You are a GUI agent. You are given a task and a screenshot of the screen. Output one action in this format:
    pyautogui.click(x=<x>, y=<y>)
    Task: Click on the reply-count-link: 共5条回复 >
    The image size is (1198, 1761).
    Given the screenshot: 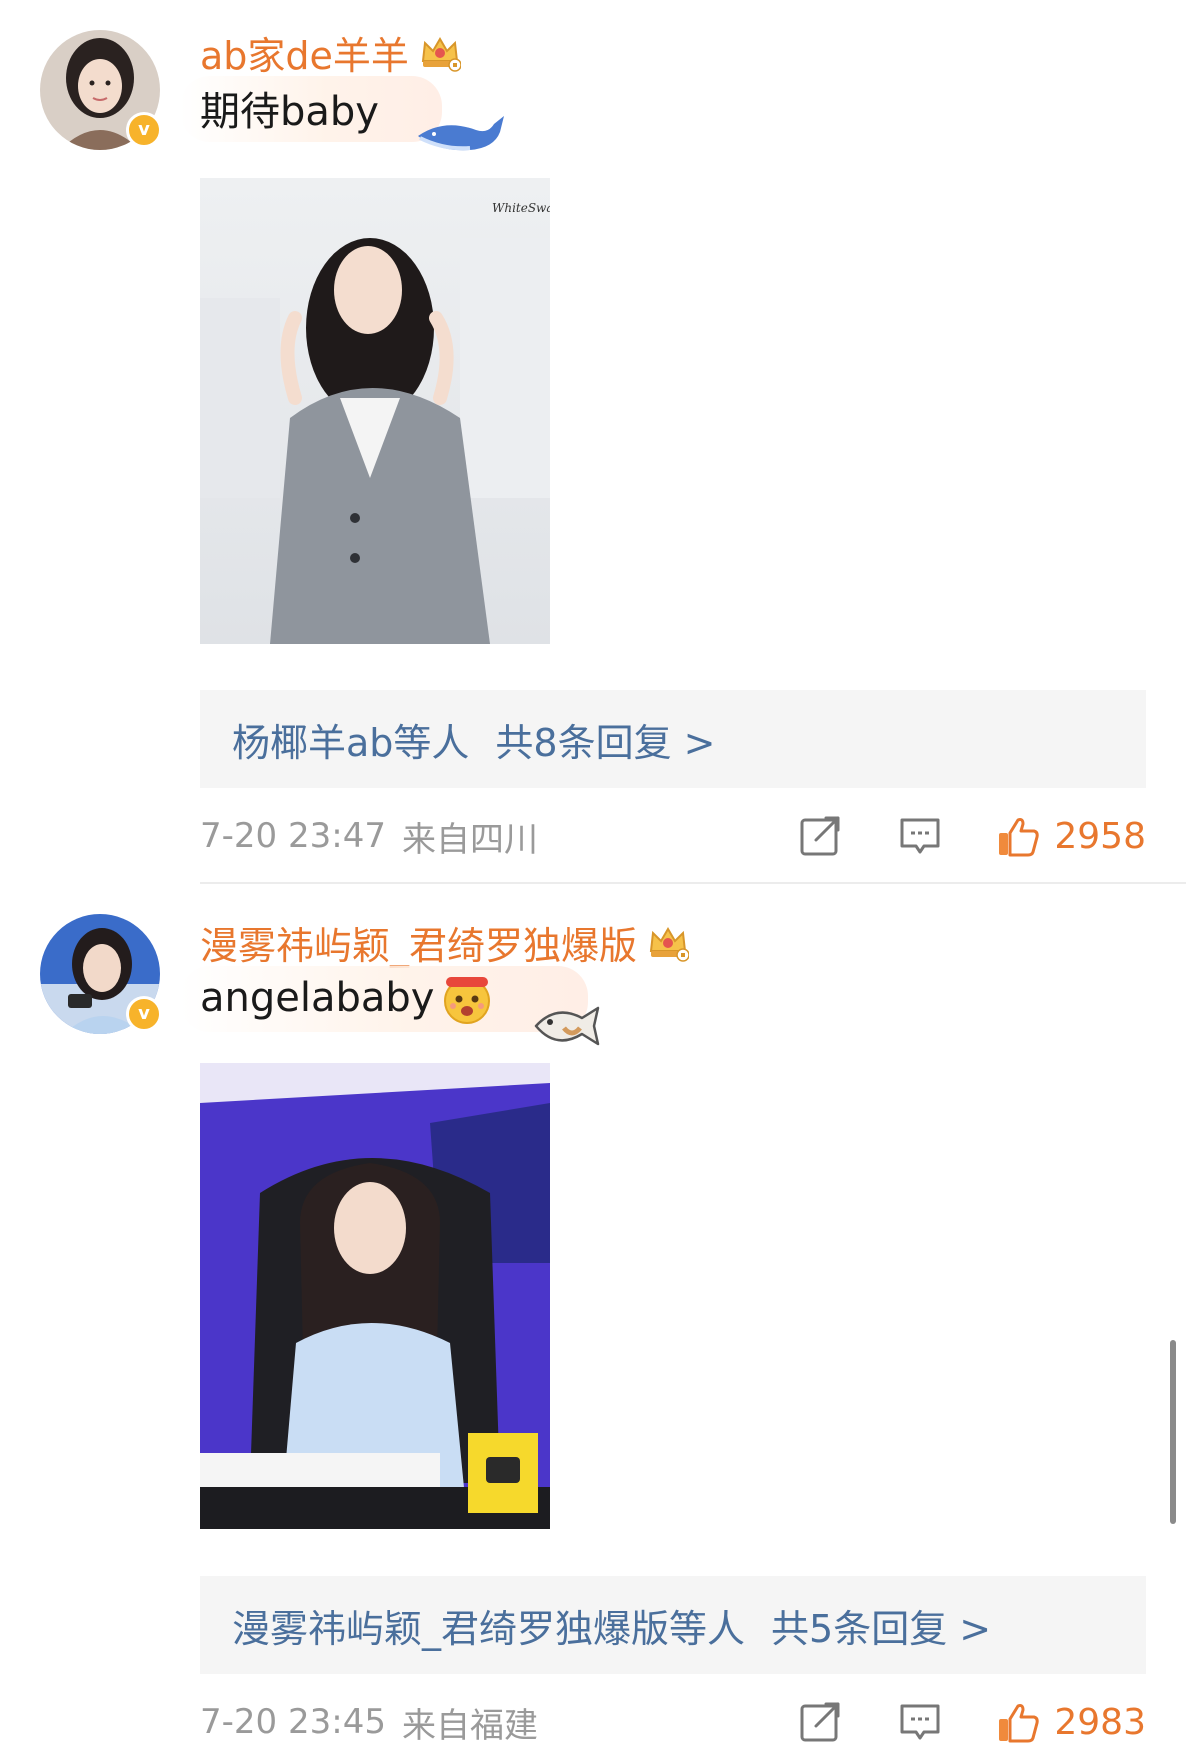 What is the action you would take?
    pyautogui.click(x=881, y=1625)
    